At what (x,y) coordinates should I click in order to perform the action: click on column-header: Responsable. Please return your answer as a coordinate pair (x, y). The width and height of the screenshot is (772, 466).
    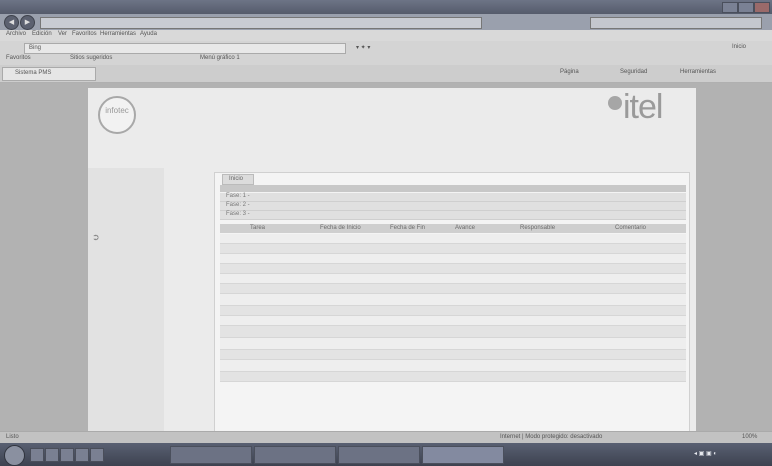
    Looking at the image, I should click on (538, 228).